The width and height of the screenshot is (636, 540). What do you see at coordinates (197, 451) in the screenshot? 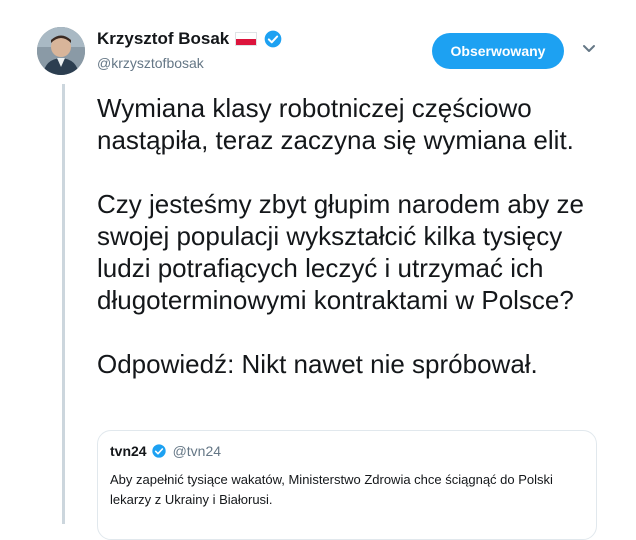
I see `quoted-author-handle: @tvn24` at bounding box center [197, 451].